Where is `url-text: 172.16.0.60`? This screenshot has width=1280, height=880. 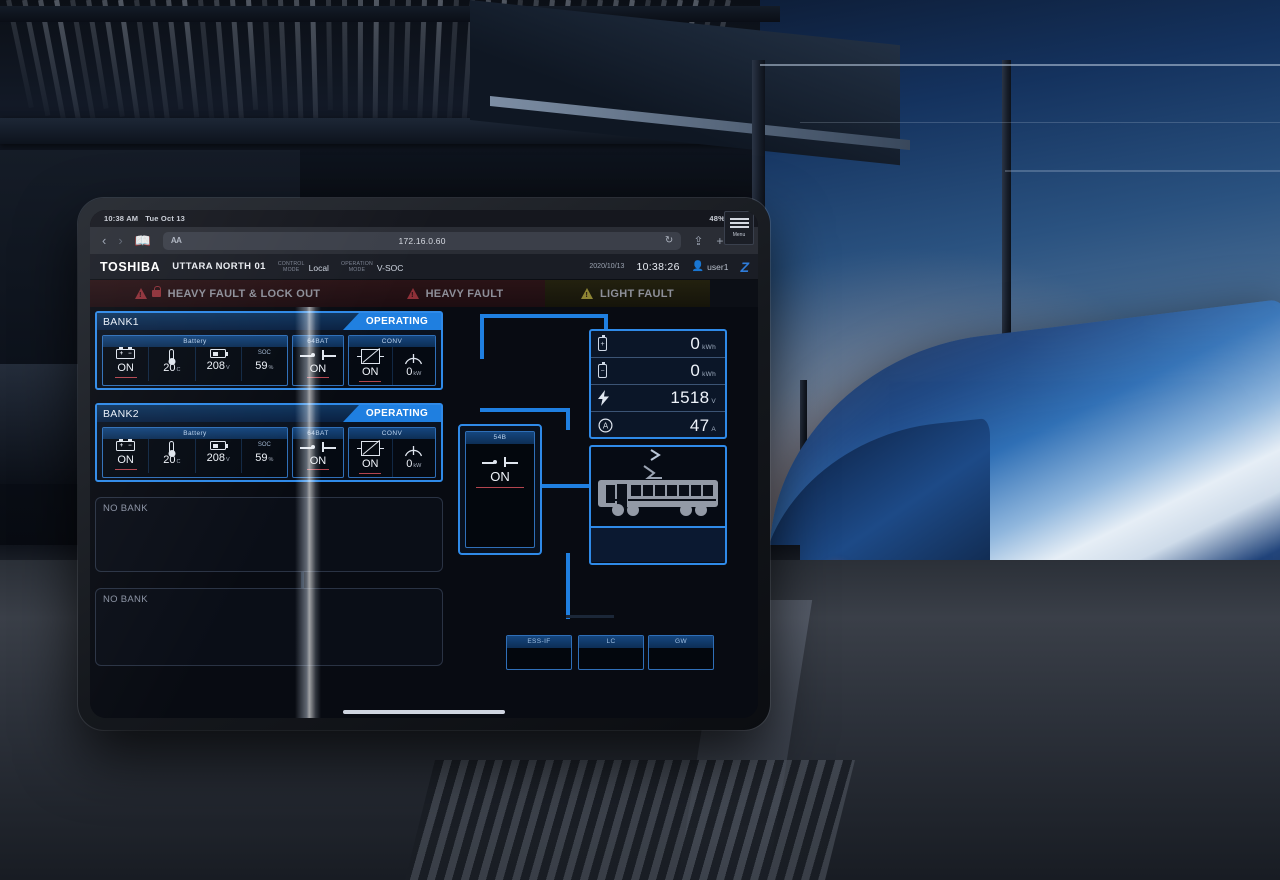
url-text: 172.16.0.60 is located at coordinates (422, 240).